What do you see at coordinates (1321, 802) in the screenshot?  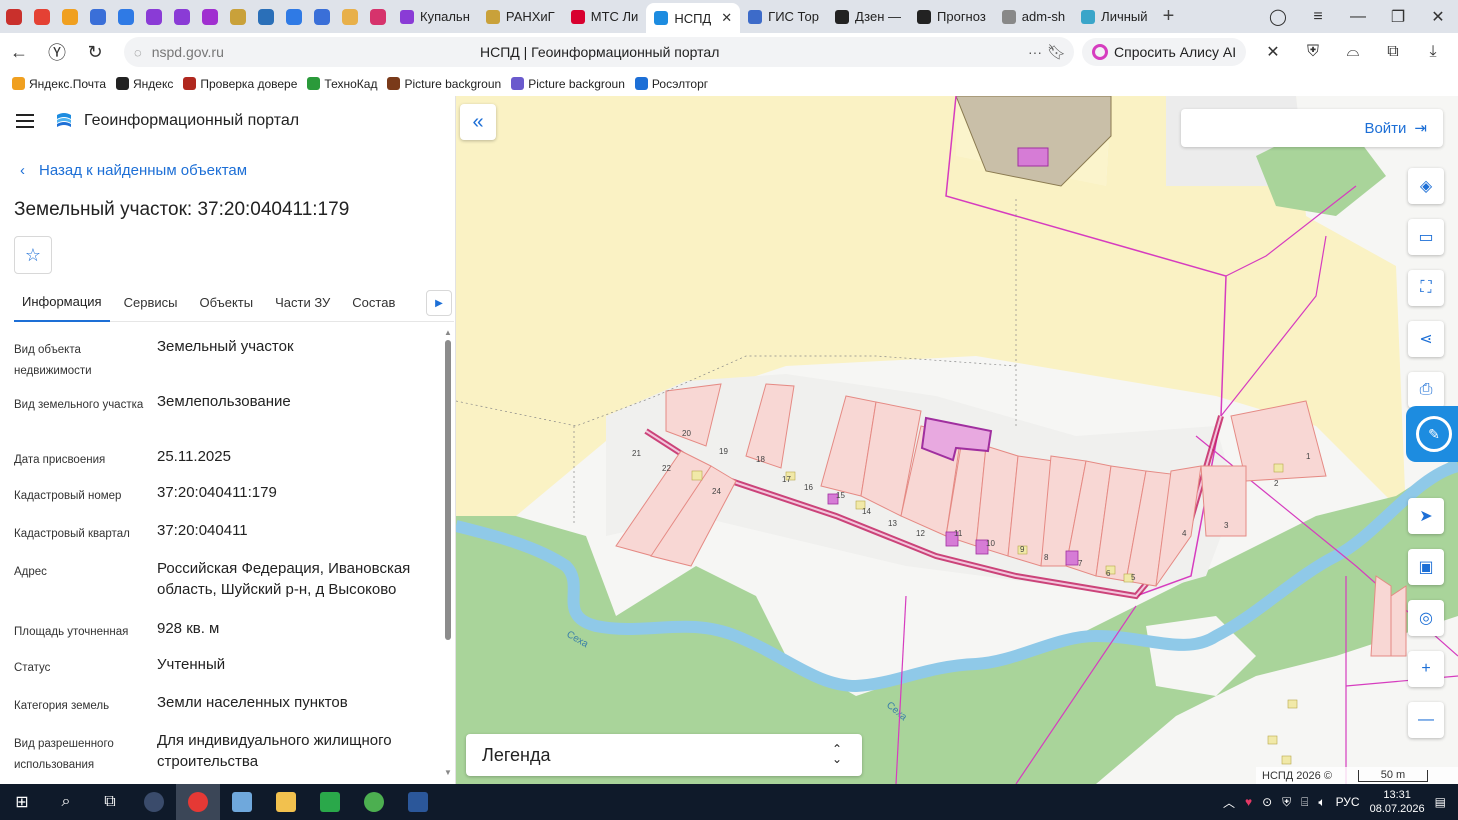 I see `tray-volume-icon: 🔈︎` at bounding box center [1321, 802].